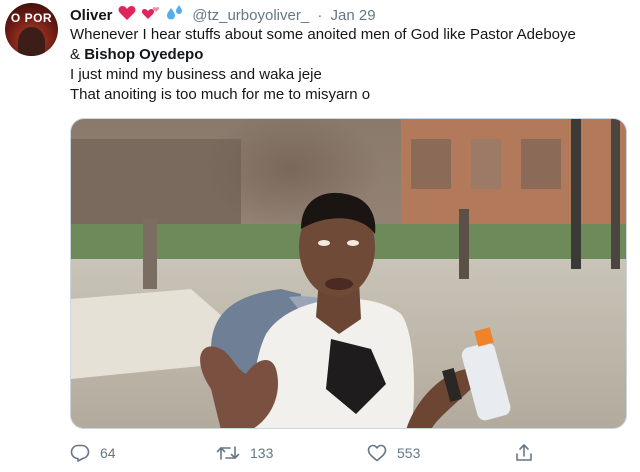  I want to click on tweet-line: I just mind my business and waka jeje, so click(196, 74).